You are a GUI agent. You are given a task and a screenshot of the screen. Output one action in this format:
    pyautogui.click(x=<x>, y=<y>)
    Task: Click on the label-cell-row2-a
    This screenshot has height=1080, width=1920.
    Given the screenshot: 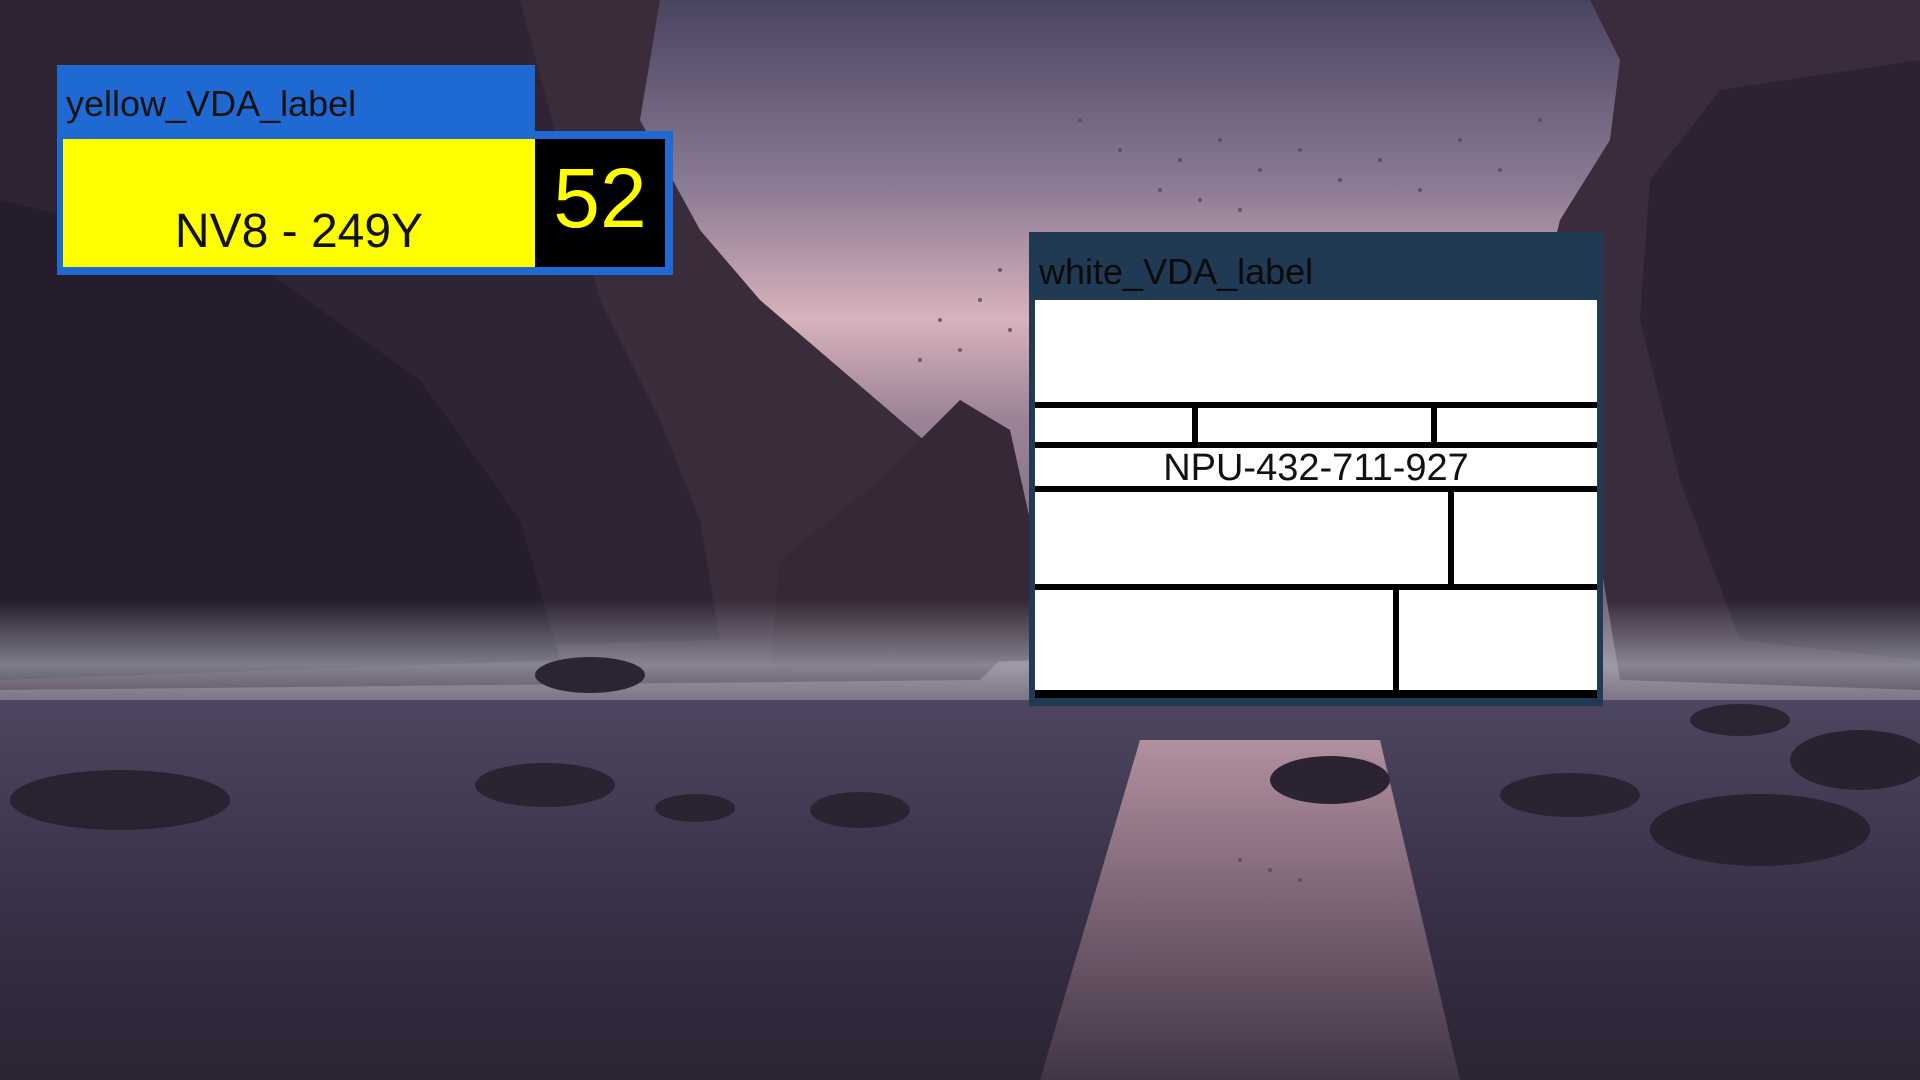 What is the action you would take?
    pyautogui.click(x=1113, y=425)
    